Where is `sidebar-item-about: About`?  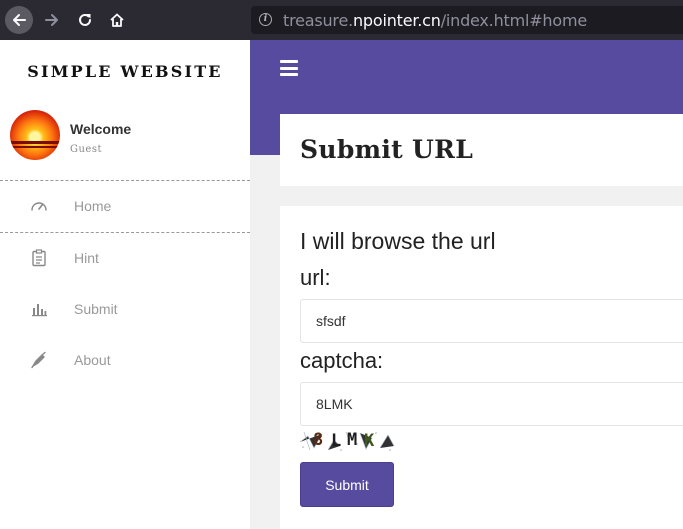
sidebar-item-about: About is located at coordinates (125, 360).